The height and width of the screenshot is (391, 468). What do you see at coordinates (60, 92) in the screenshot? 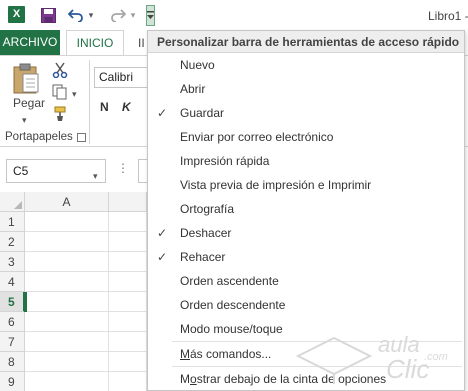
I see `copy-icon` at bounding box center [60, 92].